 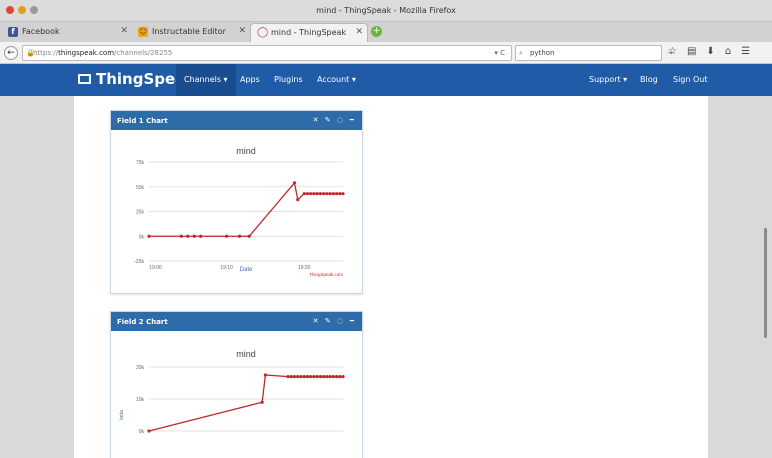 What do you see at coordinates (336, 79) in the screenshot?
I see `nav-account: Account ▾` at bounding box center [336, 79].